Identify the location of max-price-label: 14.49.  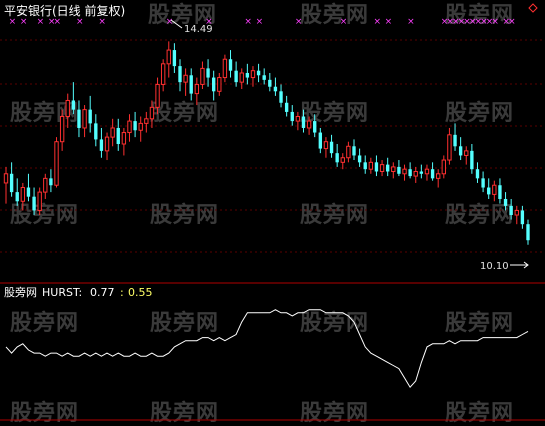
(198, 29).